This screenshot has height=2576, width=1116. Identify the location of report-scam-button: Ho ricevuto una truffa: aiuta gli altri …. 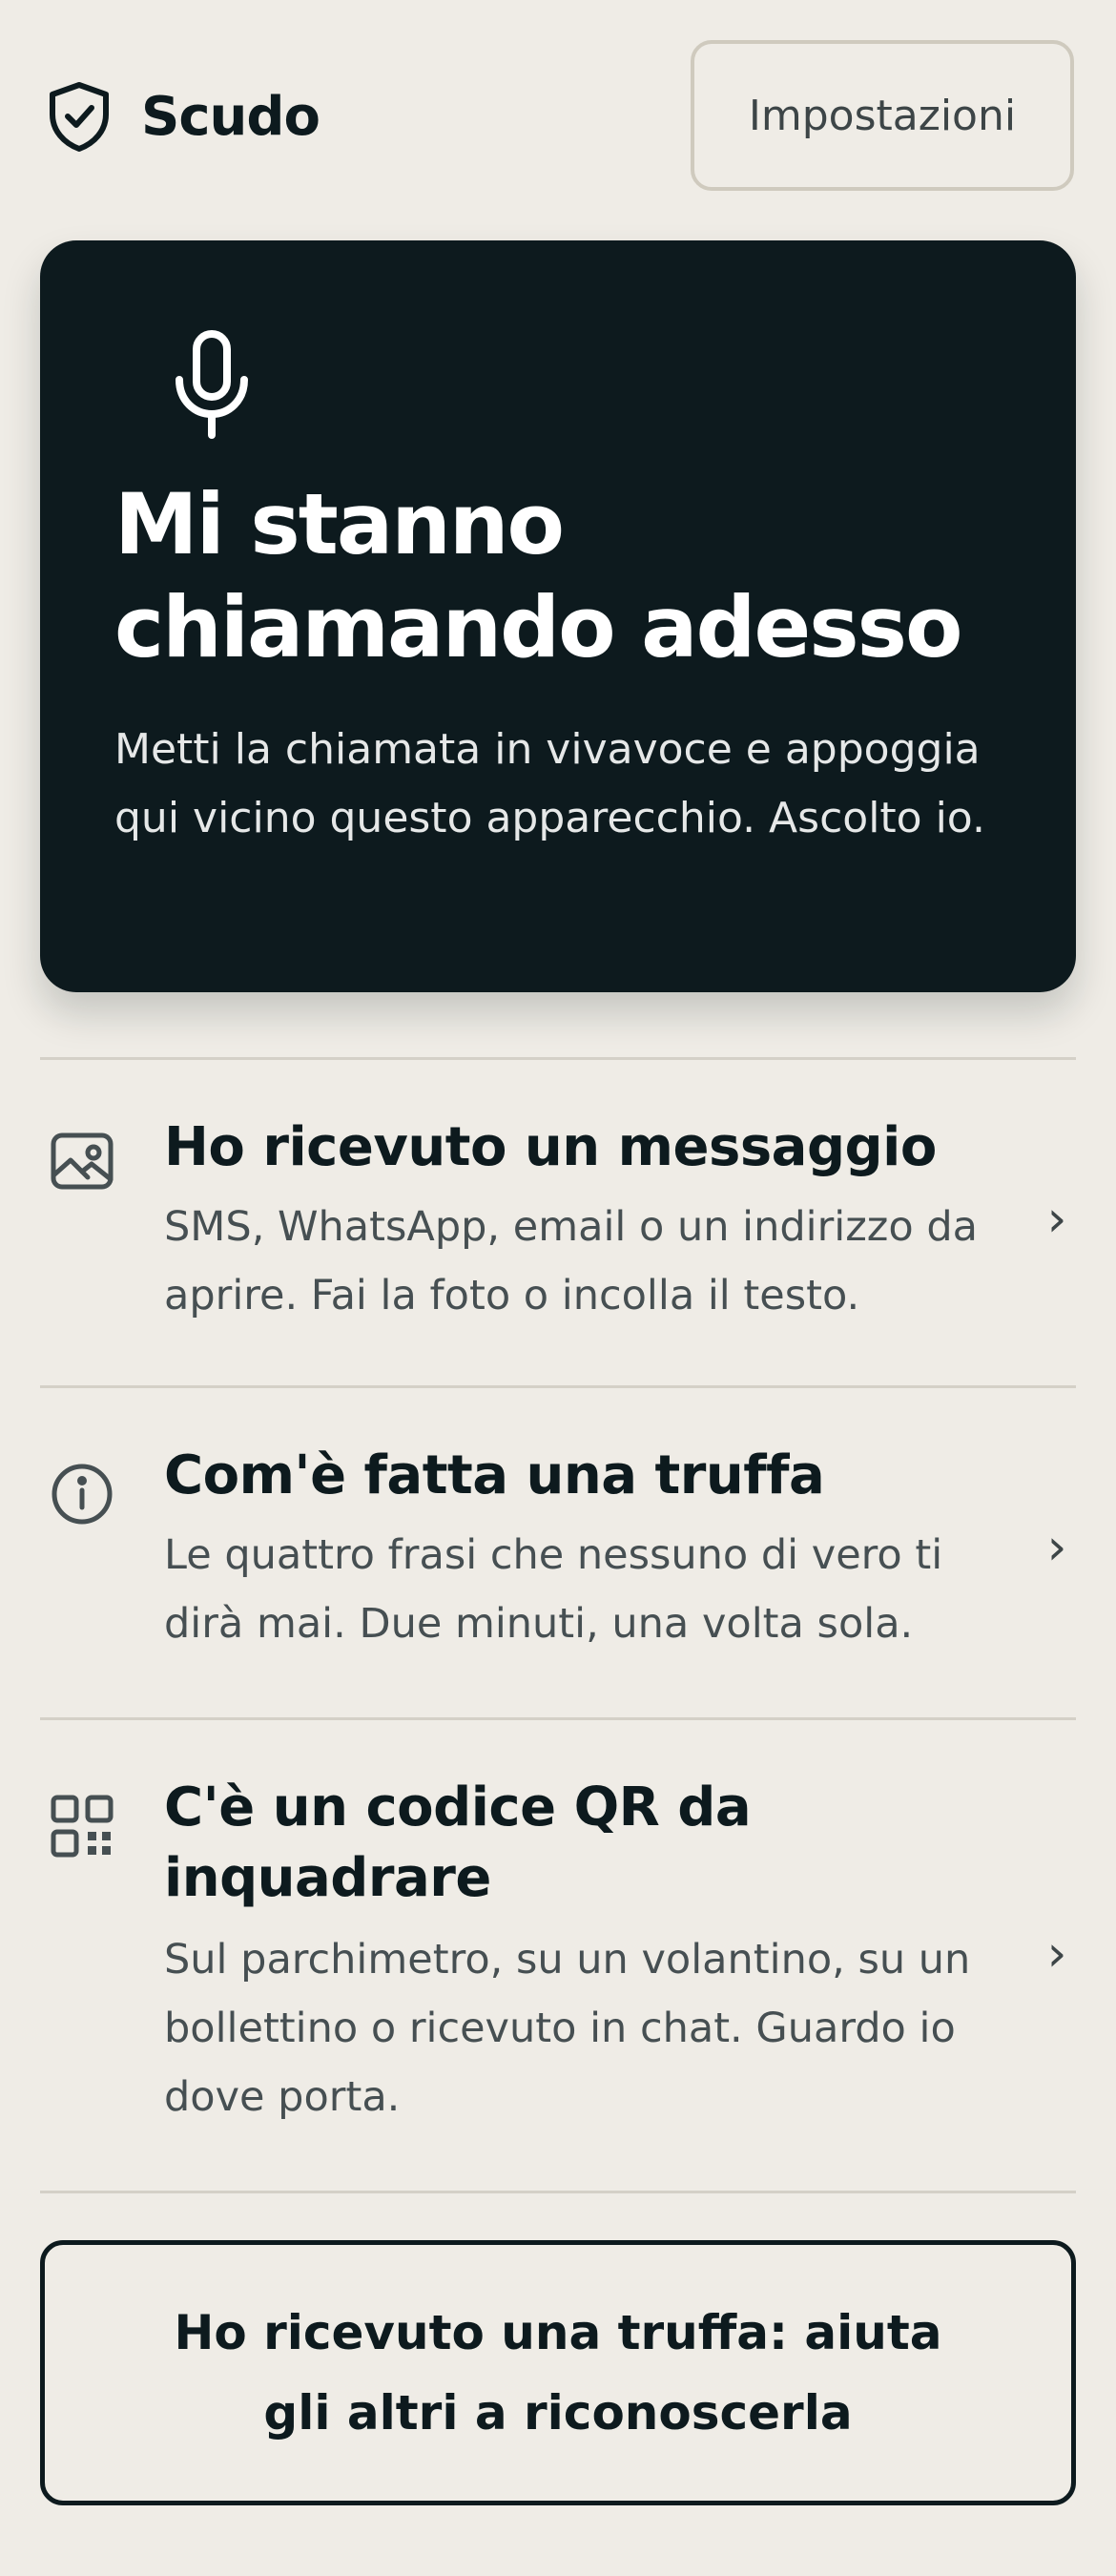
(558, 2372).